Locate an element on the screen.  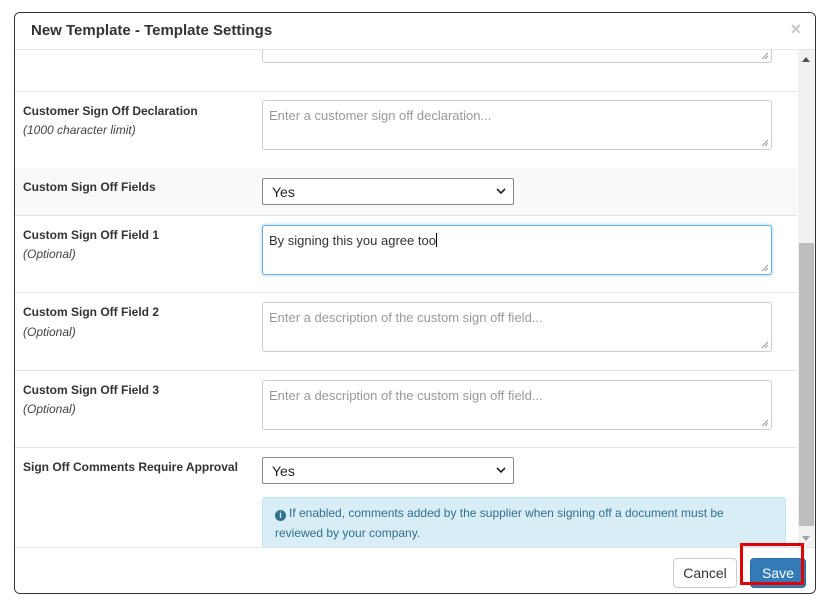
previous-field-row is located at coordinates (406, 71).